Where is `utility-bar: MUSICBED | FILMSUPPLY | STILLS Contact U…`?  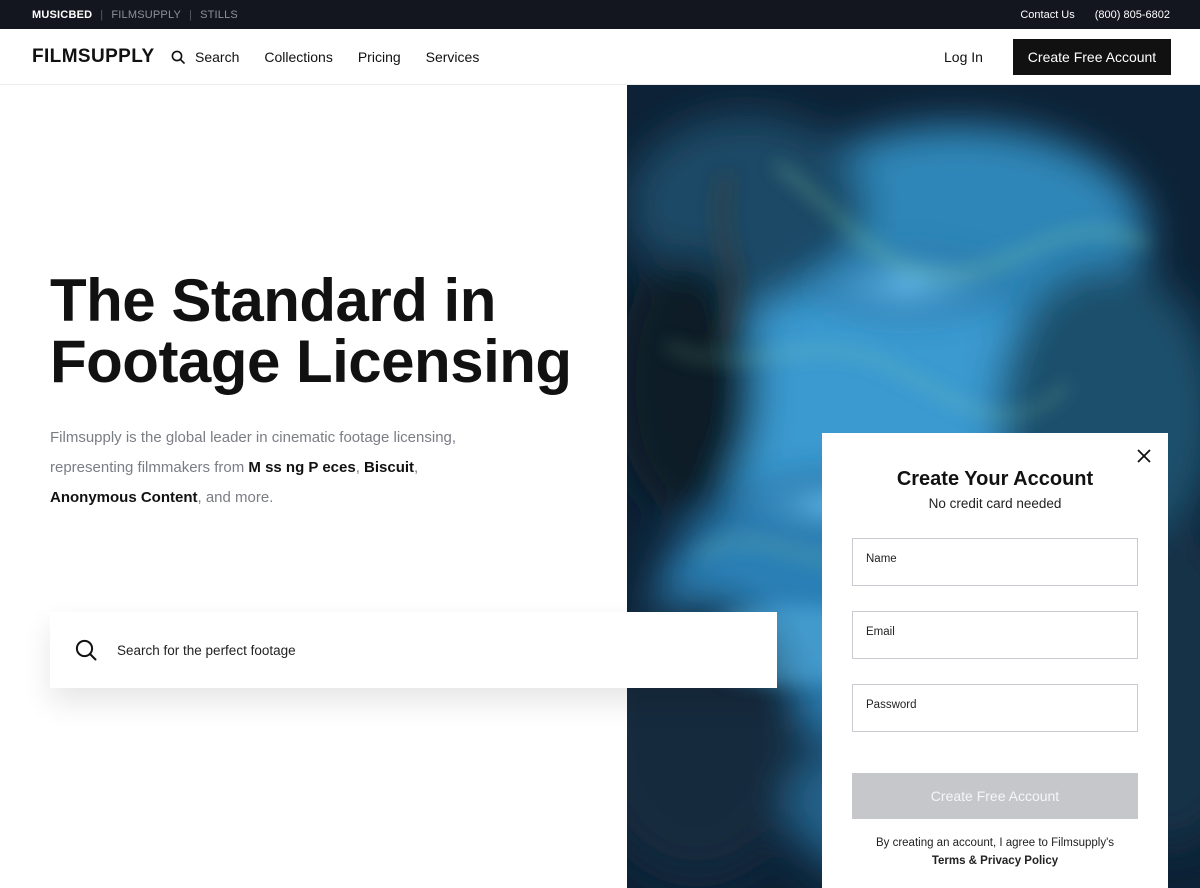
utility-bar: MUSICBED | FILMSUPPLY | STILLS Contact U… is located at coordinates (600, 14).